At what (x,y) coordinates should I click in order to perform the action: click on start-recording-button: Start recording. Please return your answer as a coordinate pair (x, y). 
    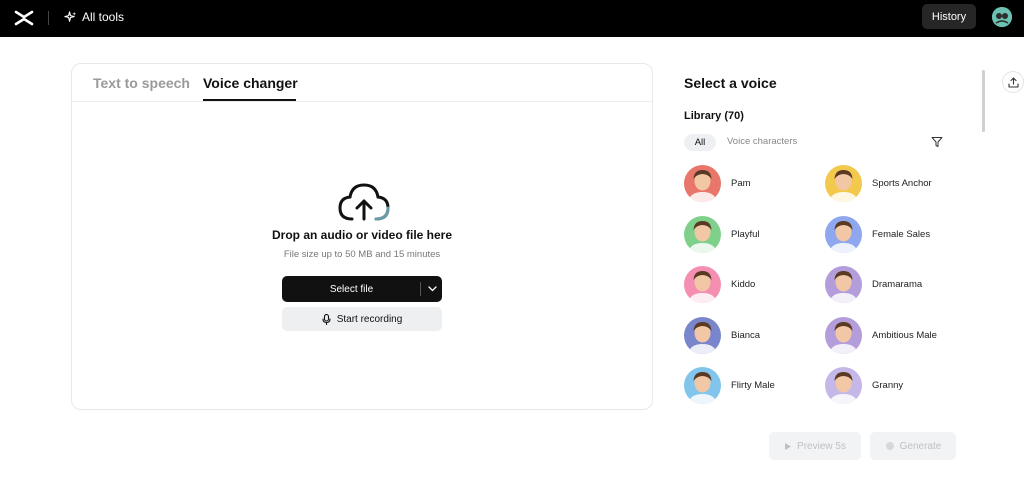
    Looking at the image, I should click on (362, 319).